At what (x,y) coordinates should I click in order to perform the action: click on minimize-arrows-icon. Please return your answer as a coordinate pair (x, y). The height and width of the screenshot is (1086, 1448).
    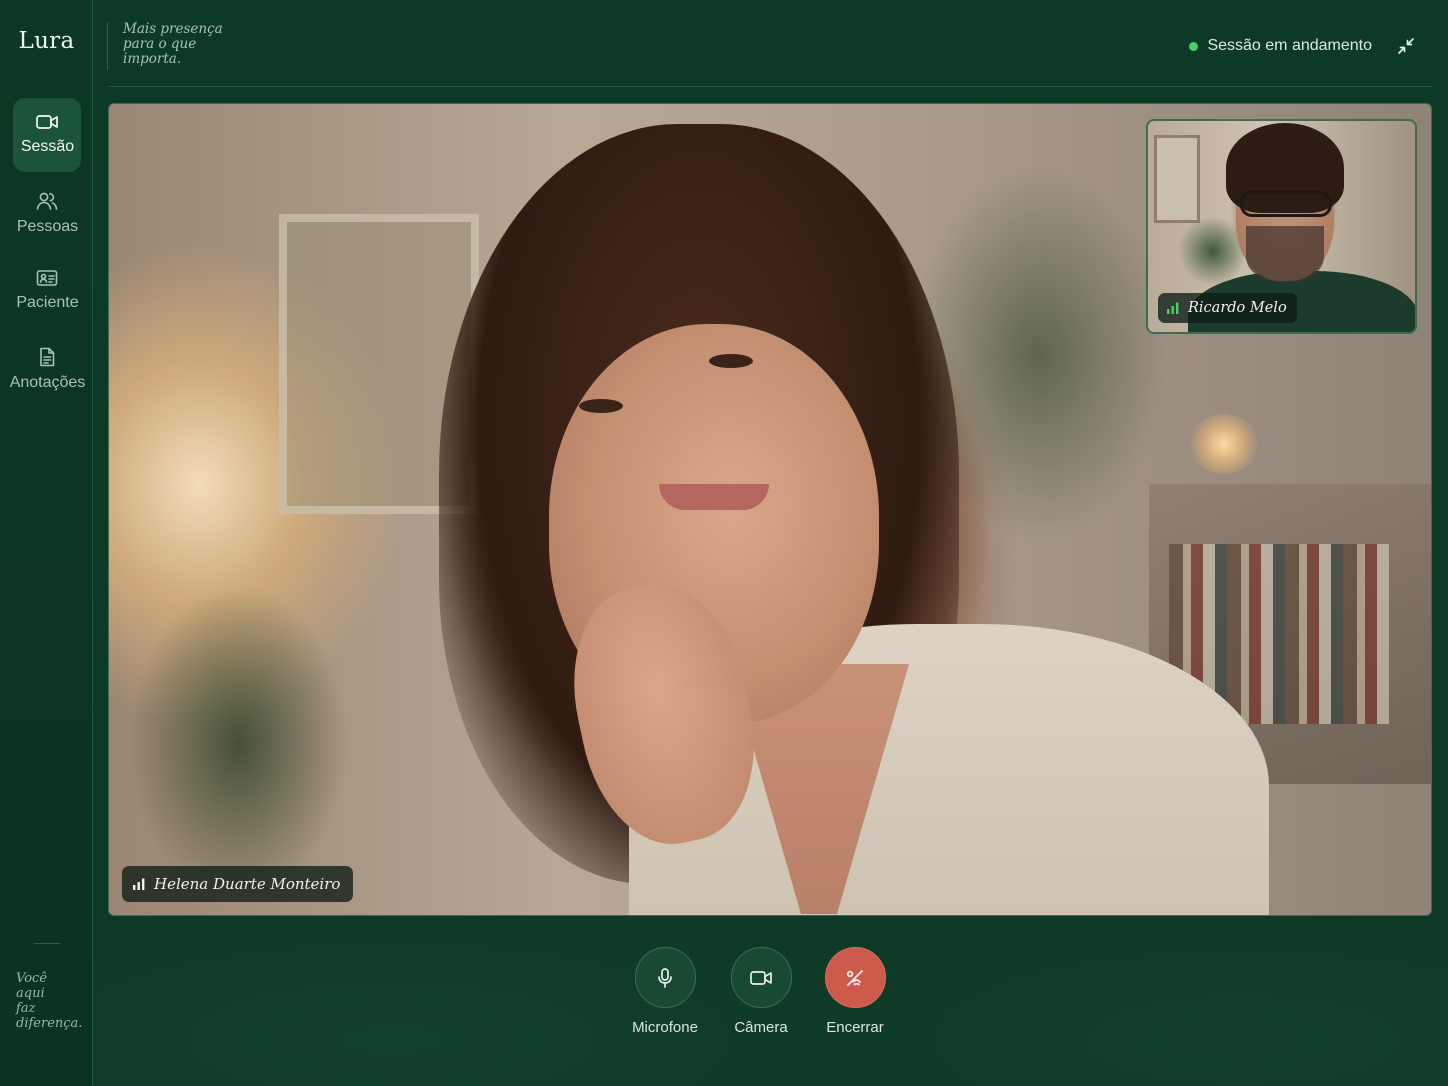
    Looking at the image, I should click on (1406, 46).